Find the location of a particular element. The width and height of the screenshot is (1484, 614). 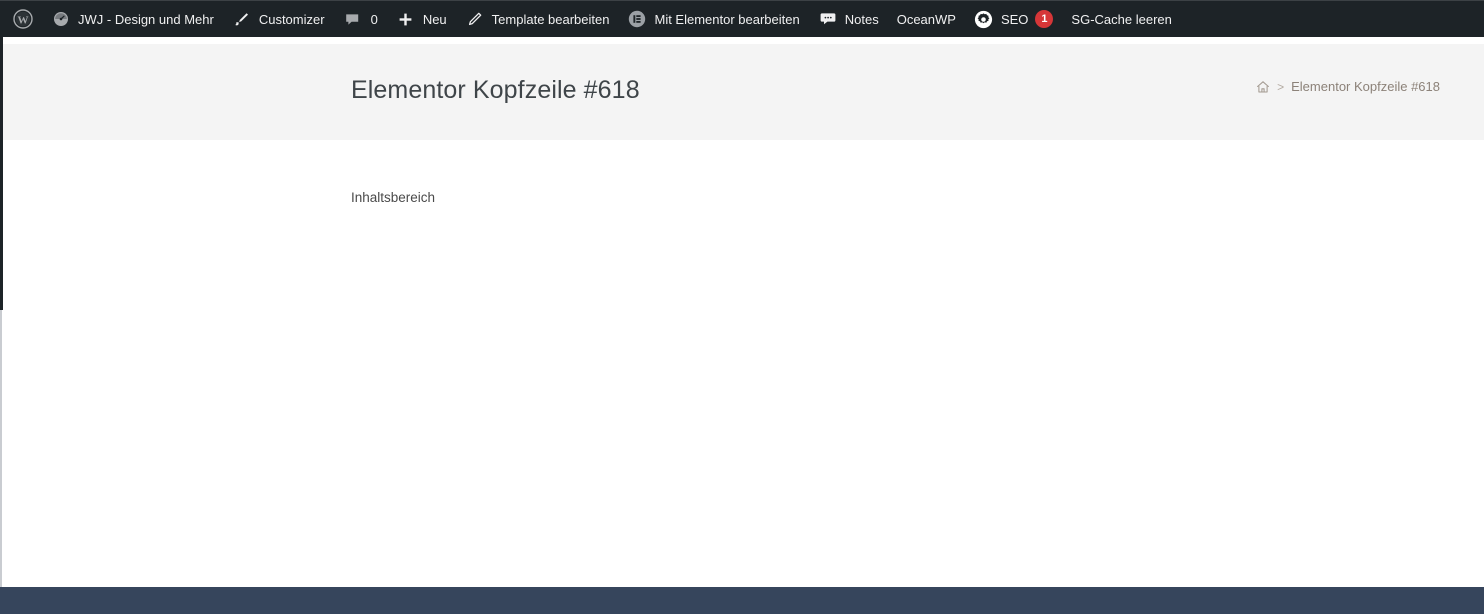

adminbar-edit-with-elementor-label: Mit Elementor bearbeiten is located at coordinates (727, 19).